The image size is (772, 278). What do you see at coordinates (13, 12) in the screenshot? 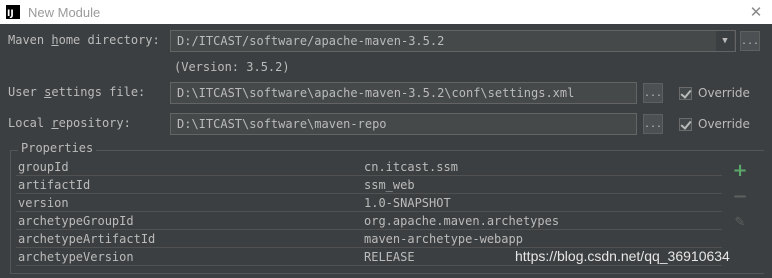
I see `intellij-app-icon: IJ` at bounding box center [13, 12].